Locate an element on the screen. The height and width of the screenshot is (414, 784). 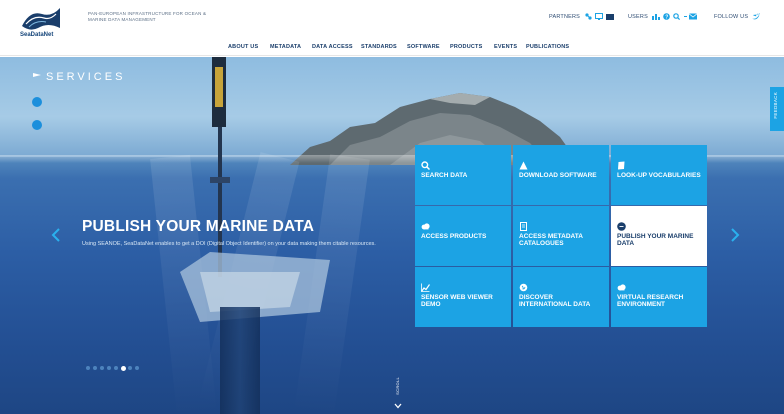
service-label: ACCESS PRODUCTS is located at coordinates (454, 236).